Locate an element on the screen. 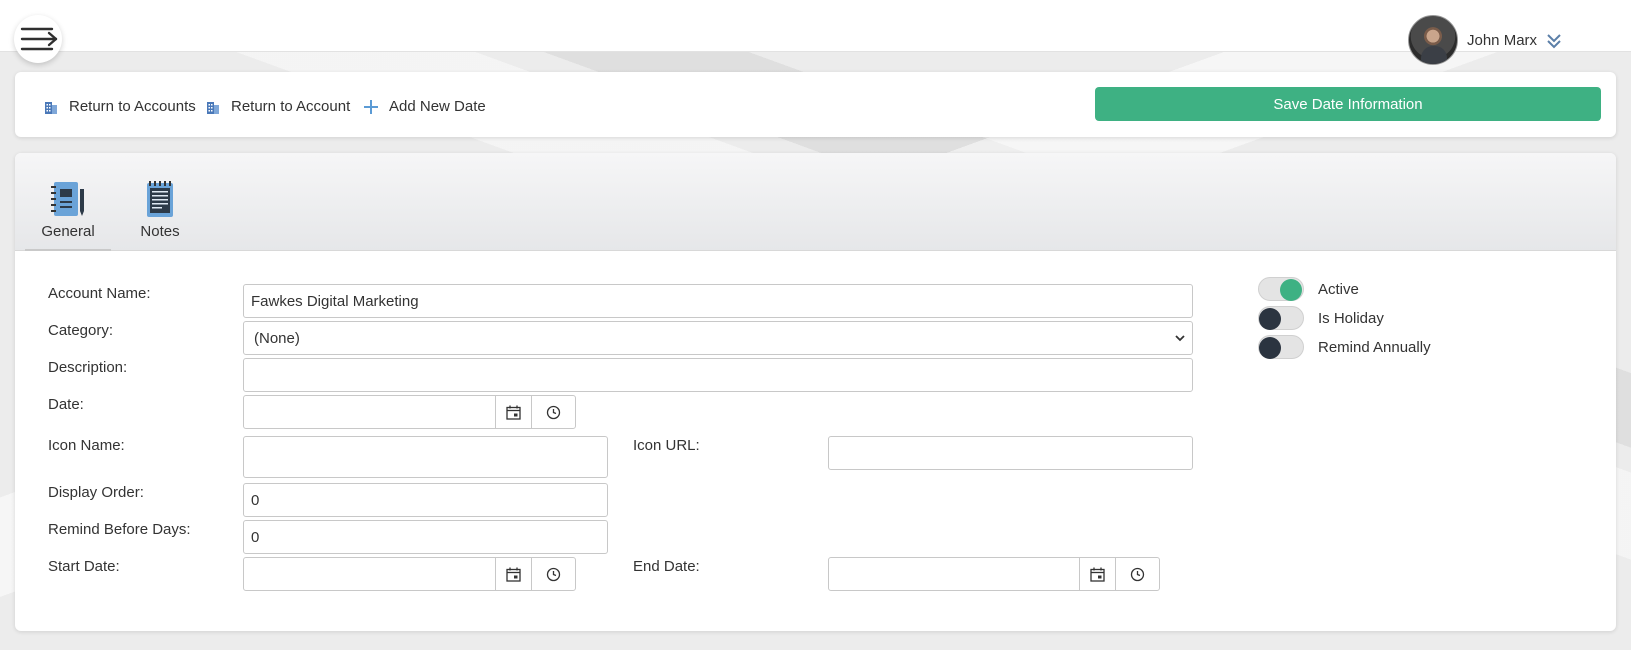  add-new-date-label: Add New Date is located at coordinates (437, 106).